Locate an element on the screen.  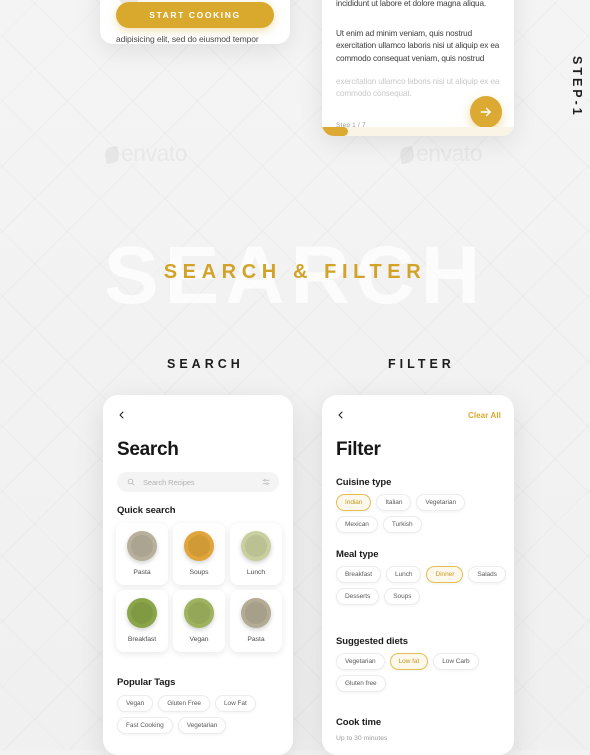
quick-search-heading: Quick search is located at coordinates (146, 510).